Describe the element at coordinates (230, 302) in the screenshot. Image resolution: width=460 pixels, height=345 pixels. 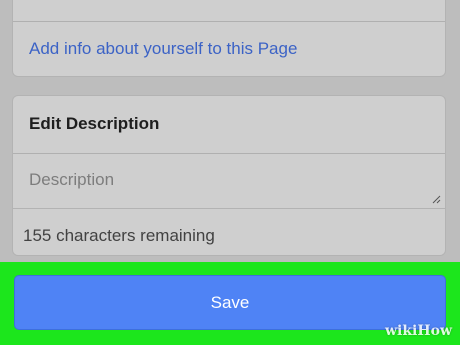
I see `save-button: Save` at that location.